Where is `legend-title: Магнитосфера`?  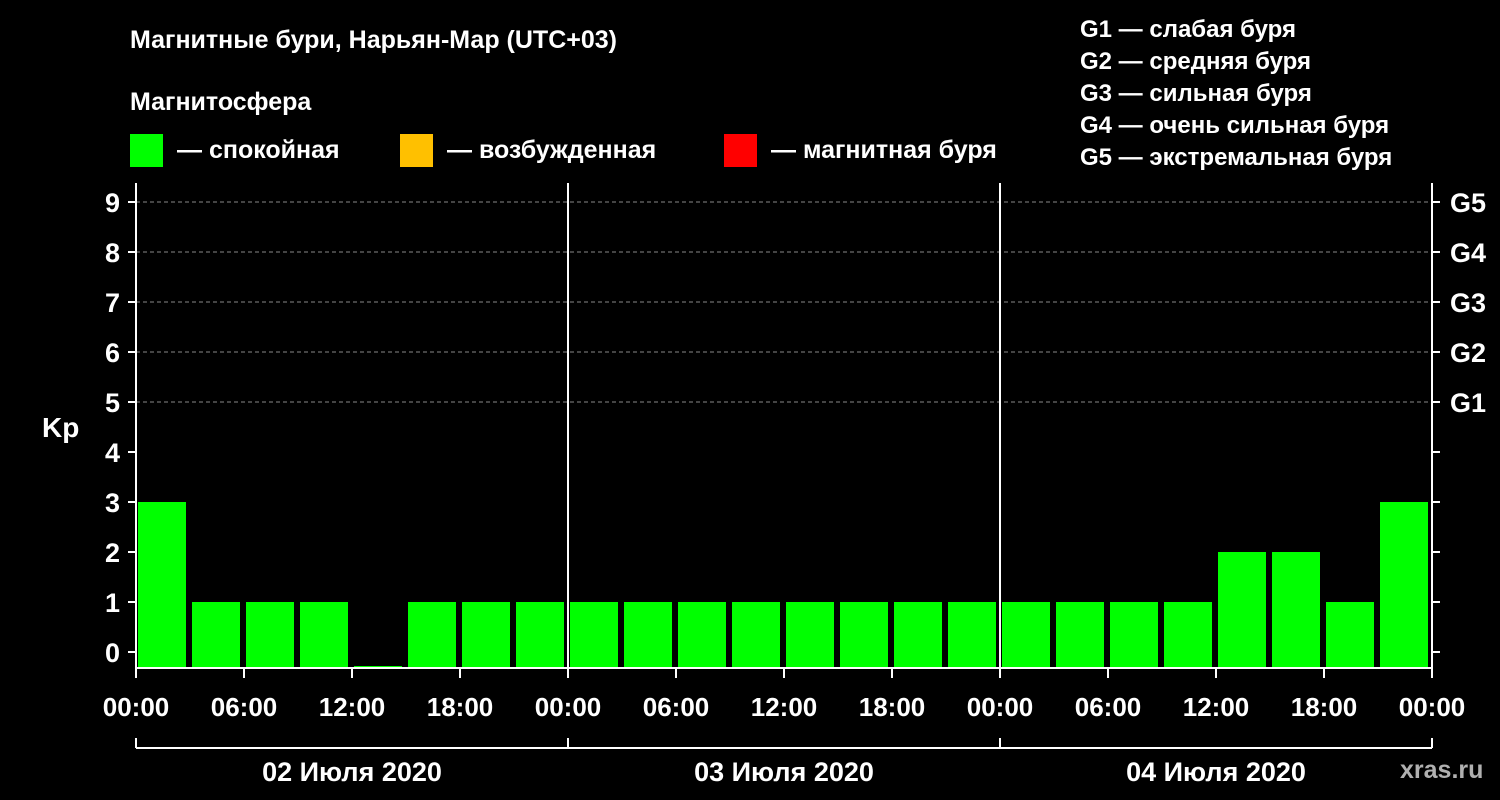 legend-title: Магнитосфера is located at coordinates (221, 102).